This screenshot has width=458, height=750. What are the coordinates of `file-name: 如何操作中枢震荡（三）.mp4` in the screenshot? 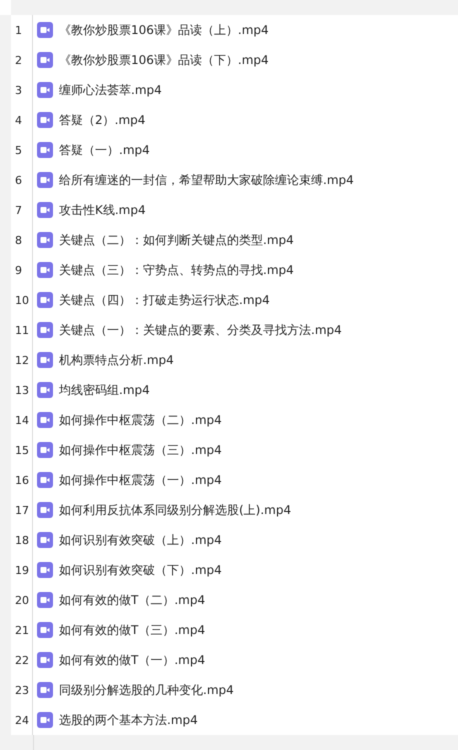 It's located at (140, 450).